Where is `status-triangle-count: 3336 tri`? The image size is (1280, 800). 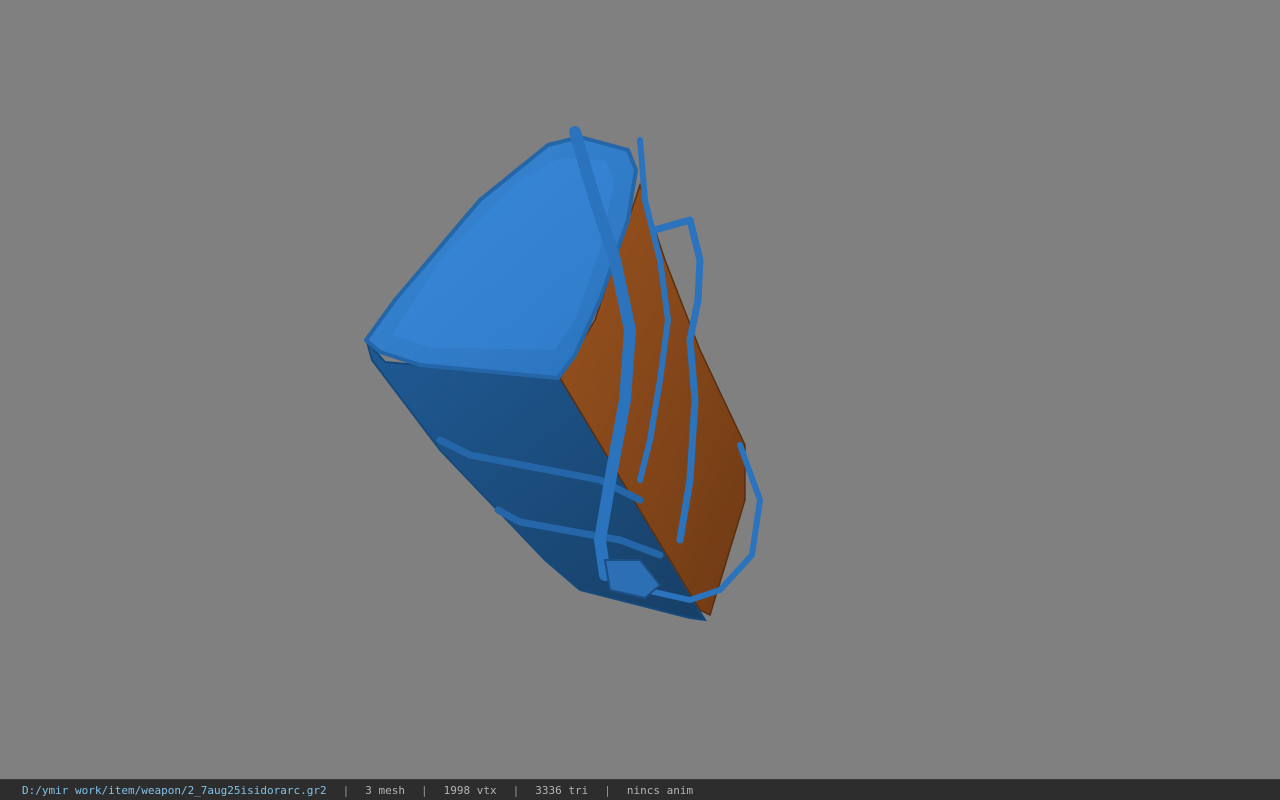 status-triangle-count: 3336 tri is located at coordinates (562, 790).